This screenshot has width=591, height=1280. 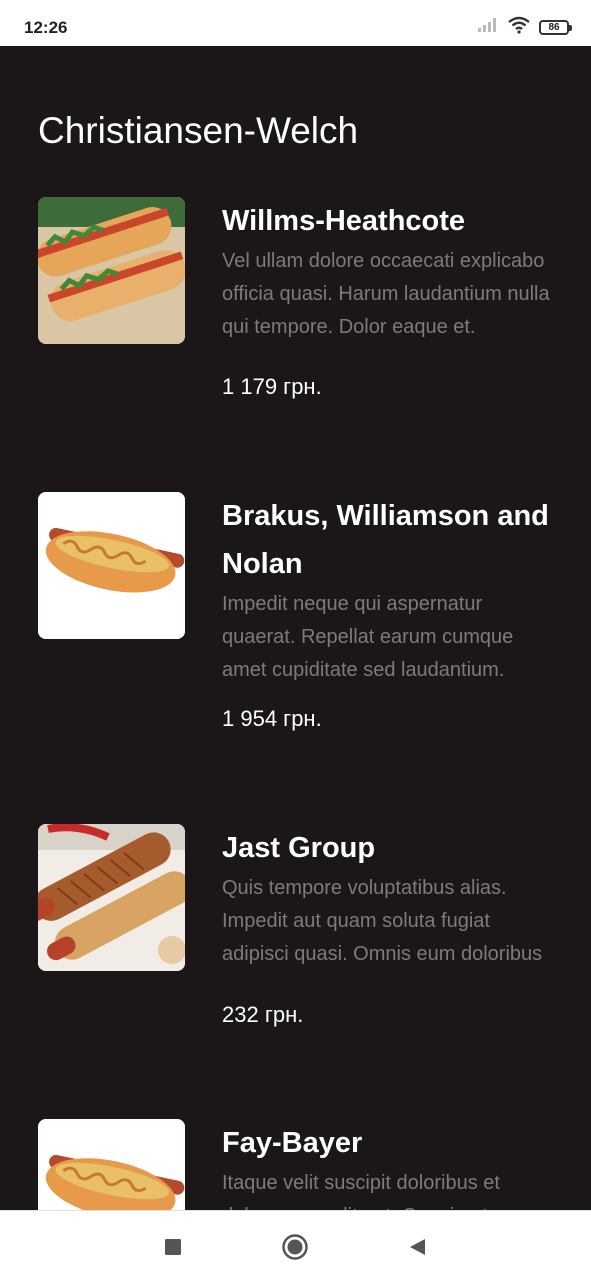 What do you see at coordinates (299, 848) in the screenshot?
I see `product-name: Jast Group` at bounding box center [299, 848].